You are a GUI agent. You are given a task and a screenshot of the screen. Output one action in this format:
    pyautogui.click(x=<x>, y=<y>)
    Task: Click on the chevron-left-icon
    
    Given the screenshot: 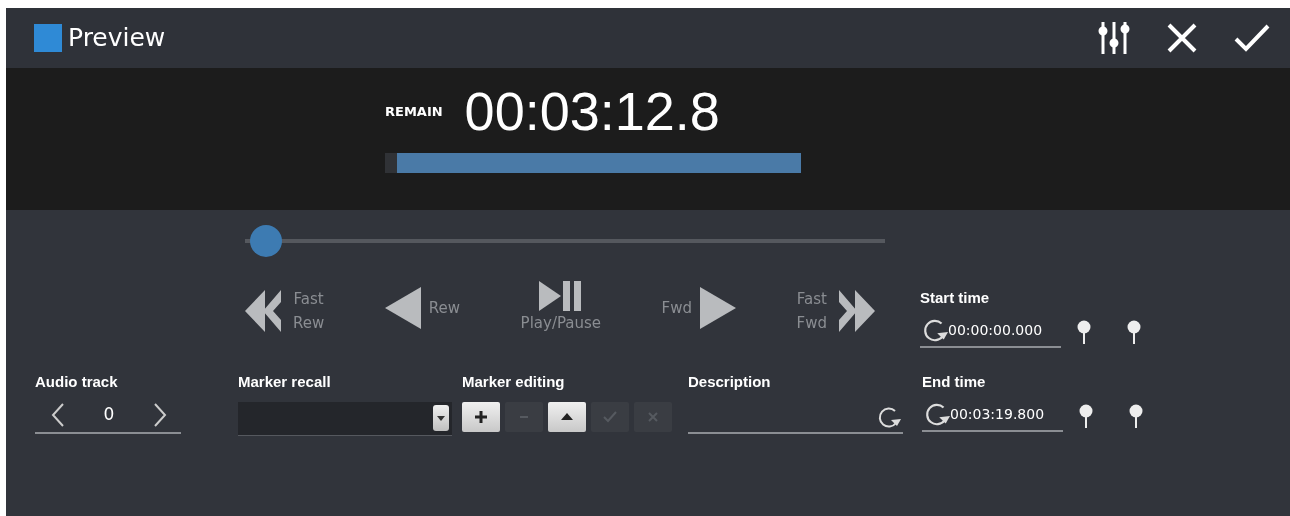 What is the action you would take?
    pyautogui.click(x=58, y=414)
    